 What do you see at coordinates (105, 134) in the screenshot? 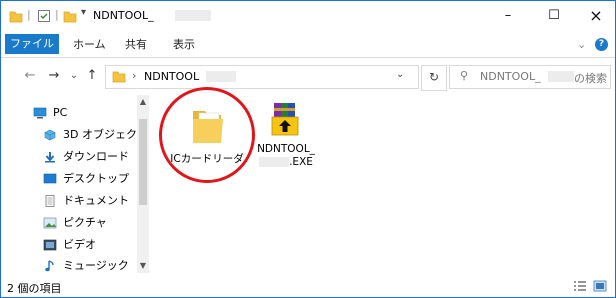
I see `sidebar-item-label: 3D オブジェクト` at bounding box center [105, 134].